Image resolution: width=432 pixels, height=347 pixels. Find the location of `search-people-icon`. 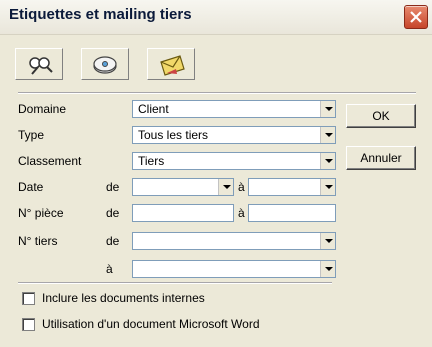

search-people-icon is located at coordinates (41, 66).